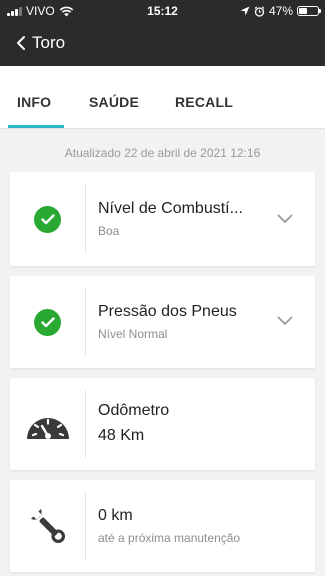 The width and height of the screenshot is (325, 576). What do you see at coordinates (133, 334) in the screenshot?
I see `card-subtitle: Nível Normal` at bounding box center [133, 334].